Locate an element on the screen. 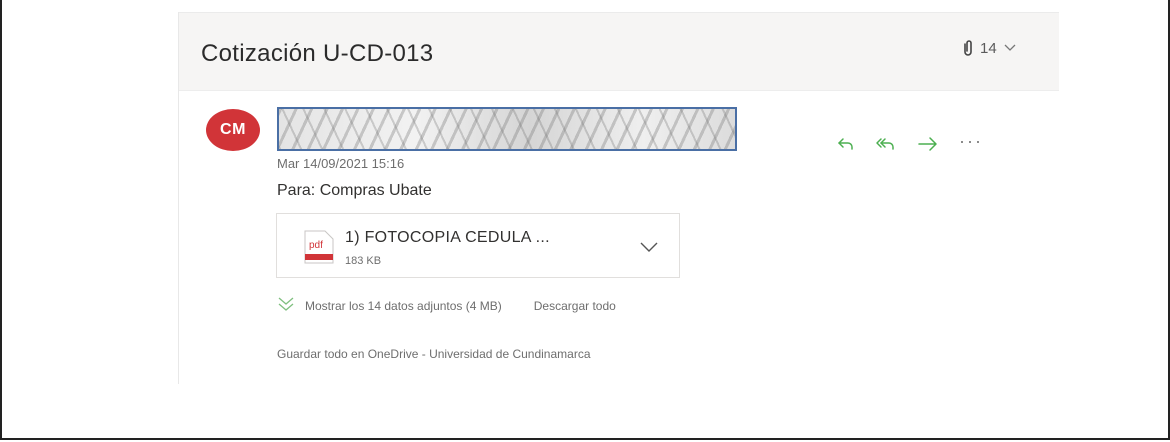 Image resolution: width=1170 pixels, height=442 pixels. email-date: Mar 14/09/2021 15:16 is located at coordinates (341, 163).